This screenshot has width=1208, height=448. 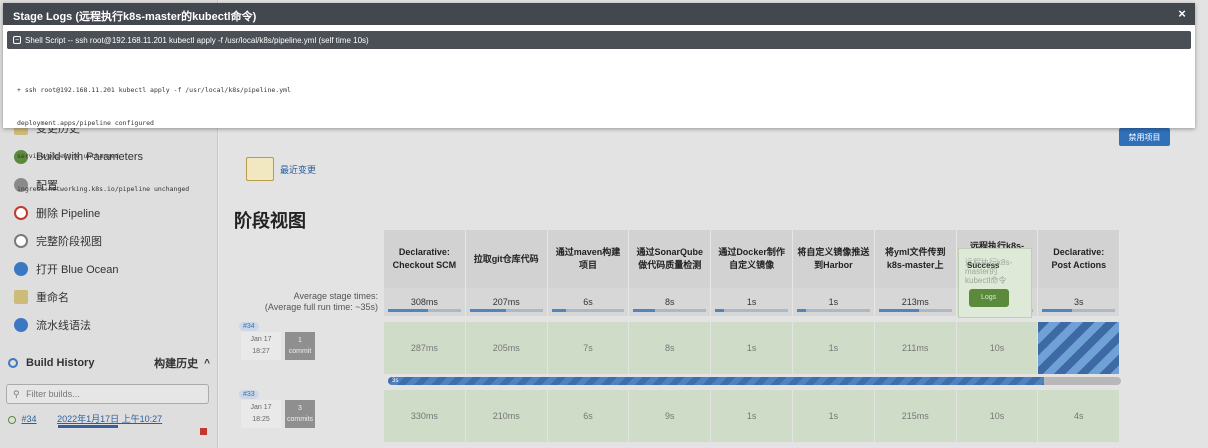 I want to click on stage-cell: 211ms, so click(x=915, y=348).